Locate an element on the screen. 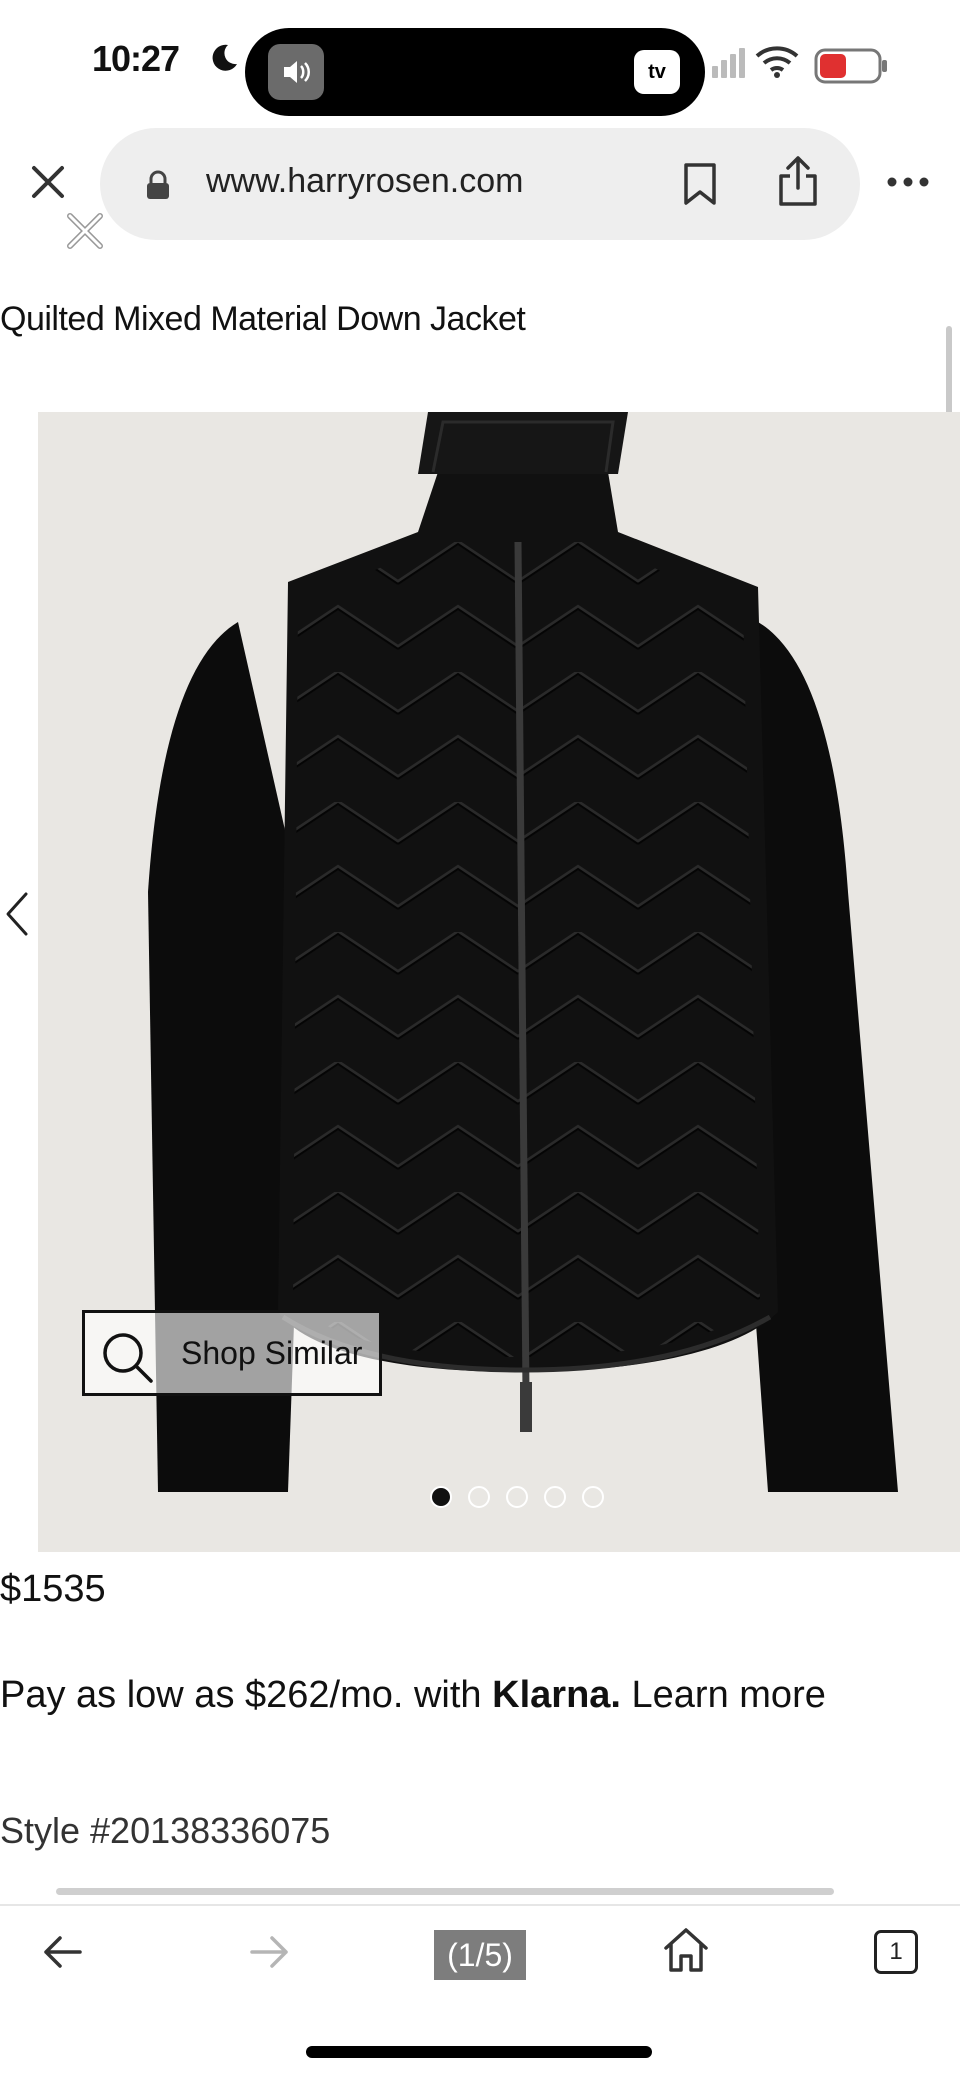 Image resolution: width=960 pixels, height=2081 pixels. tabs-button: 1 is located at coordinates (896, 1952).